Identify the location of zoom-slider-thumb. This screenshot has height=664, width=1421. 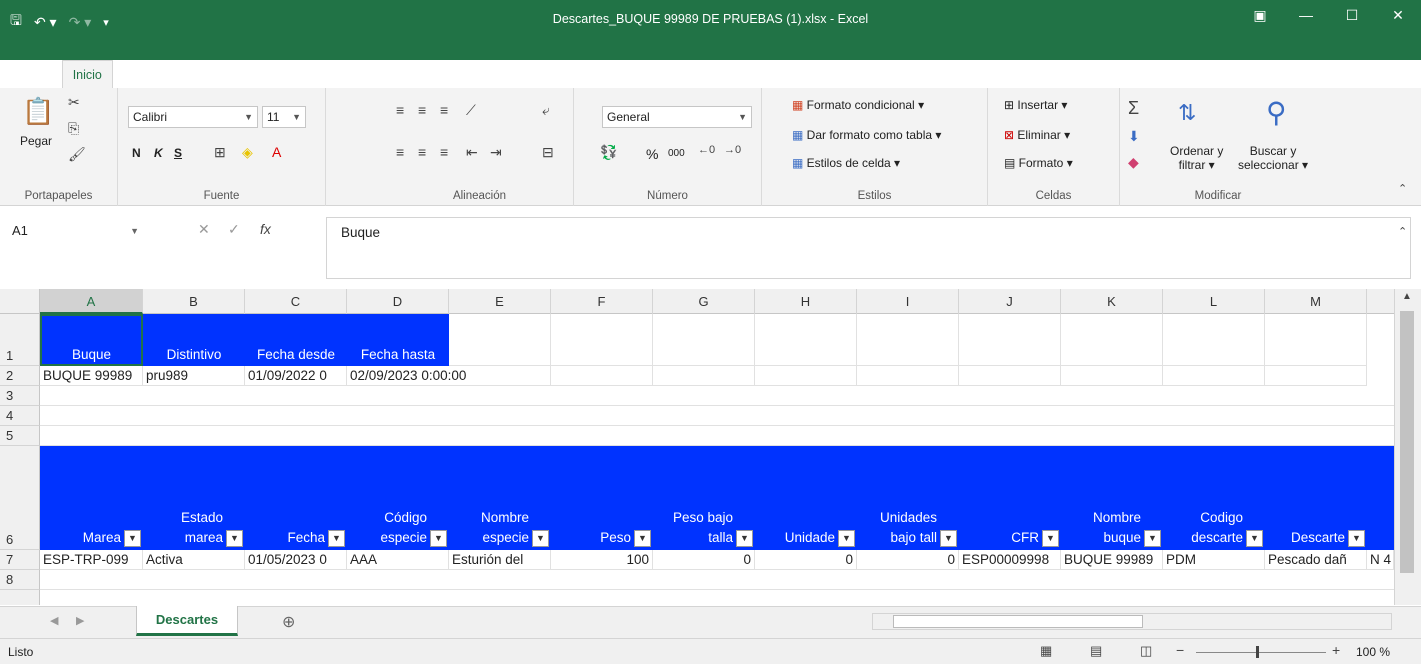
(1257, 652).